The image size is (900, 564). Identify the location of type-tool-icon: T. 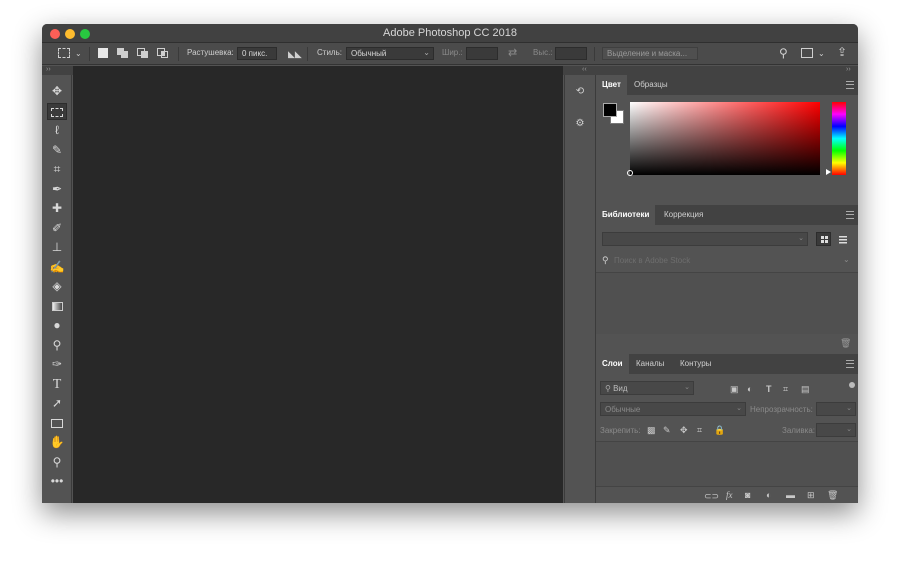
(57, 384).